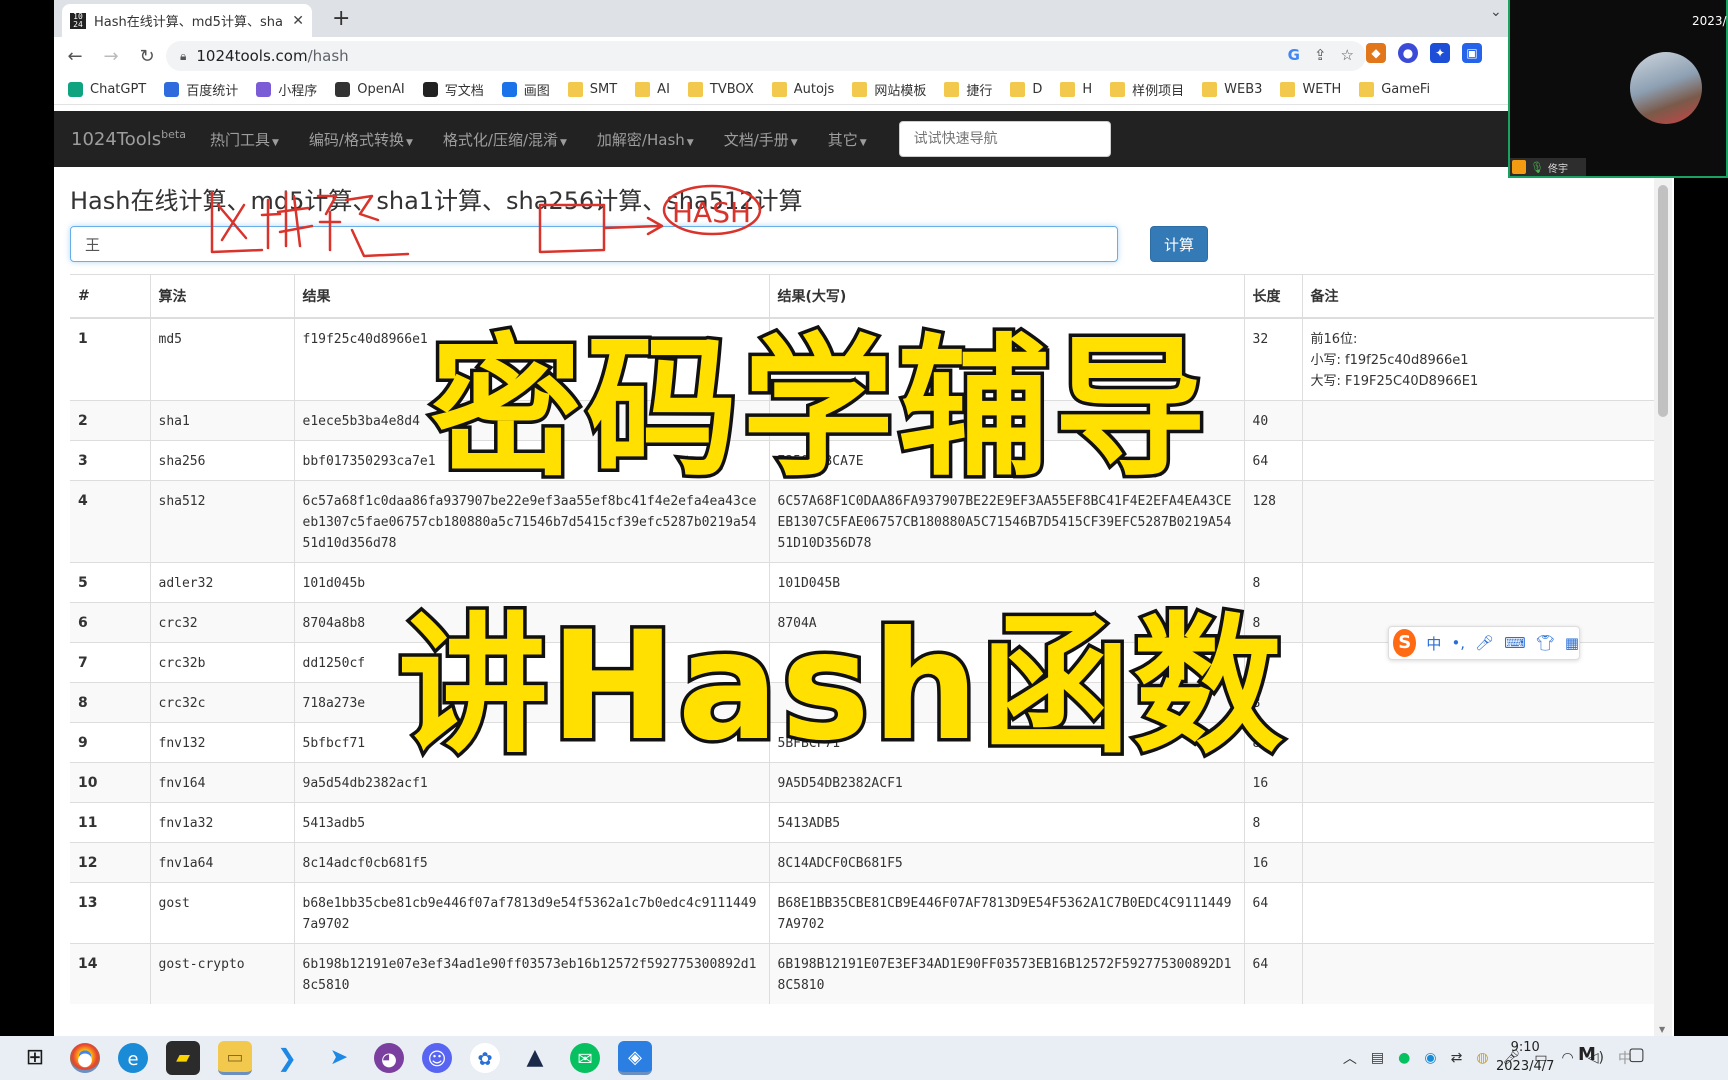  I want to click on algorithm-cell: fnv164, so click(221, 782).